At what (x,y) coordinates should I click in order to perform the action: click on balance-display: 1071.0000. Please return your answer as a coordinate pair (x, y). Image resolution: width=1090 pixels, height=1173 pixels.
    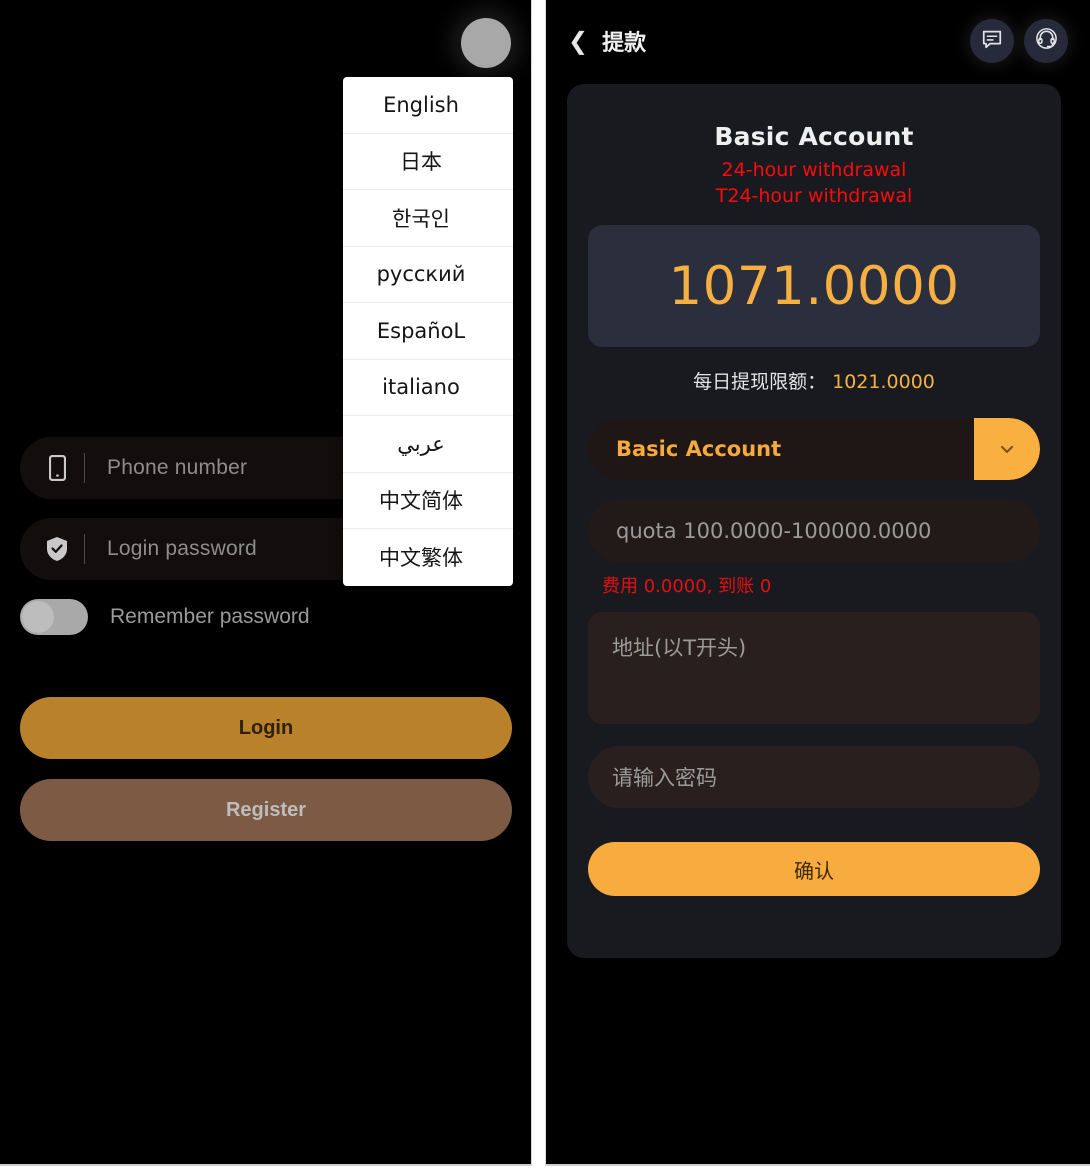
    Looking at the image, I should click on (814, 286).